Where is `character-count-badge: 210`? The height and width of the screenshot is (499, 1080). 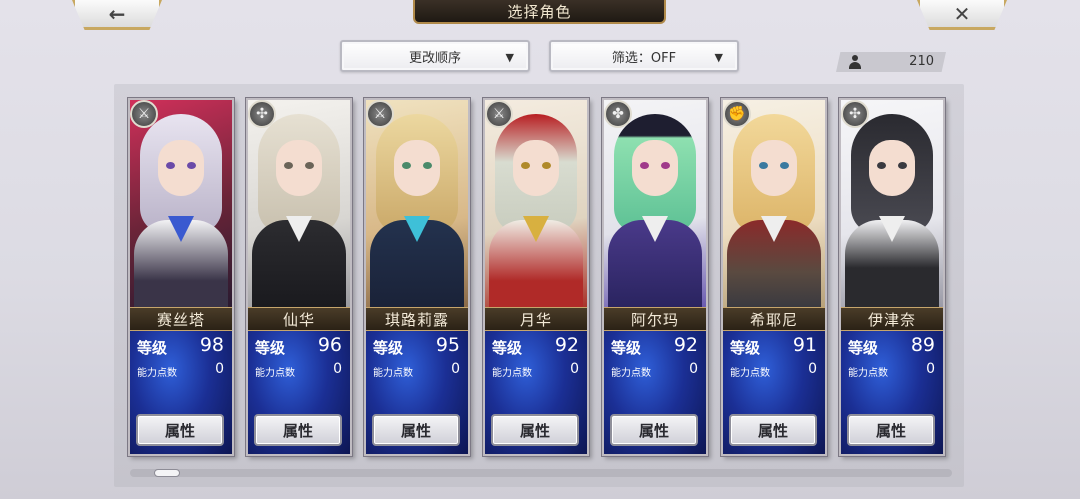
character-count-badge: 210 is located at coordinates (891, 62).